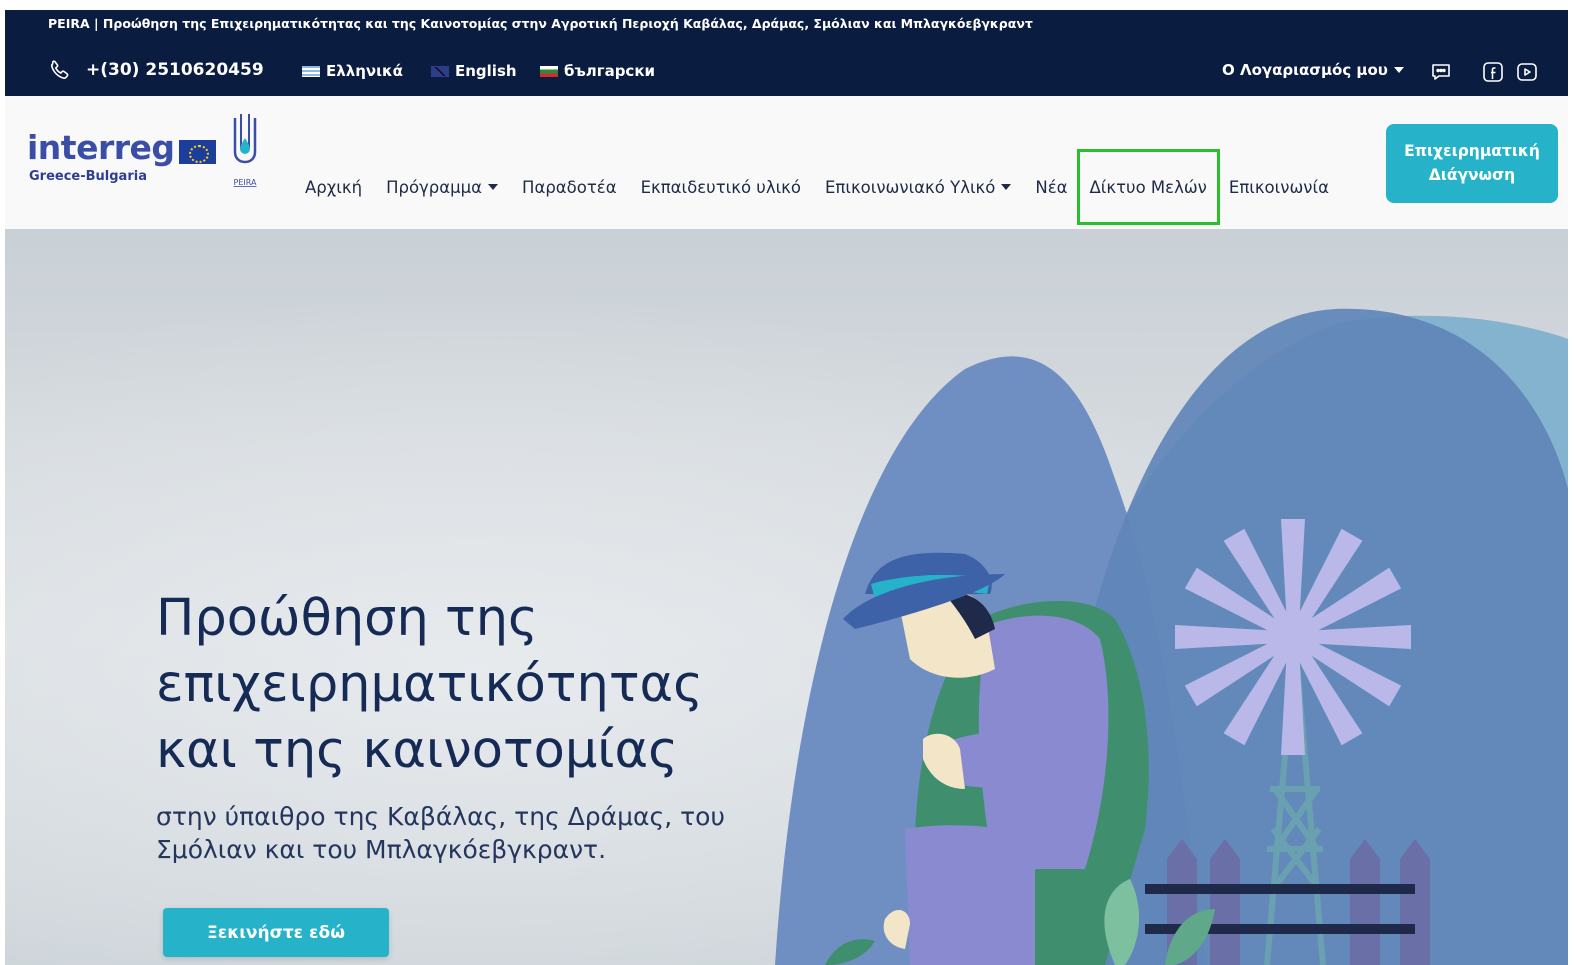 The height and width of the screenshot is (965, 1576). Describe the element at coordinates (311, 71) in the screenshot. I see `greece-flag-icon` at that location.